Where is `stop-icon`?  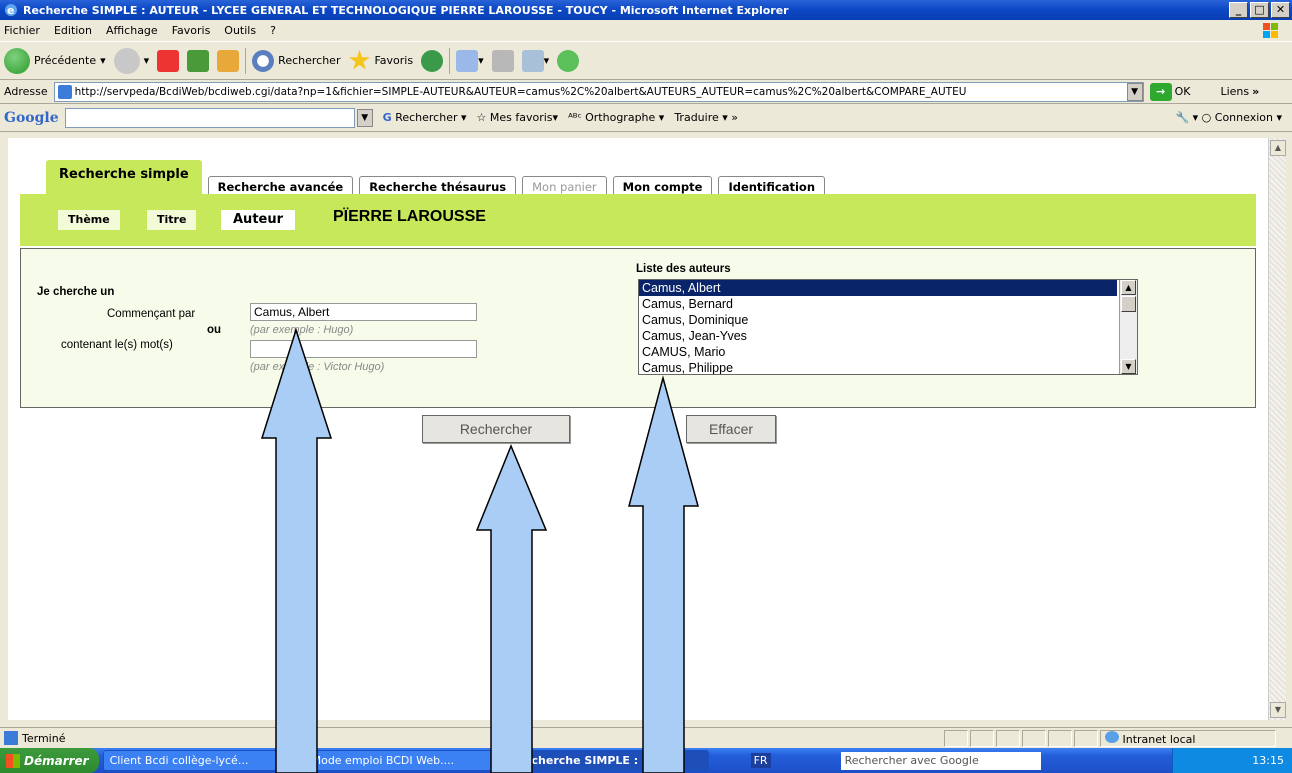 stop-icon is located at coordinates (168, 60).